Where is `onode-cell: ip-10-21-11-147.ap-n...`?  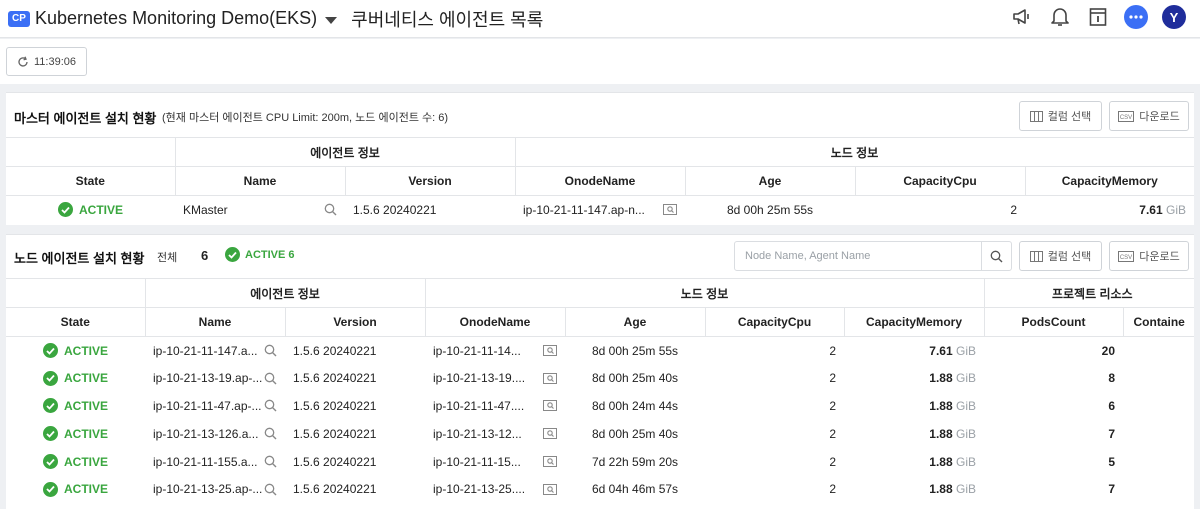 onode-cell: ip-10-21-11-147.ap-n... is located at coordinates (600, 210).